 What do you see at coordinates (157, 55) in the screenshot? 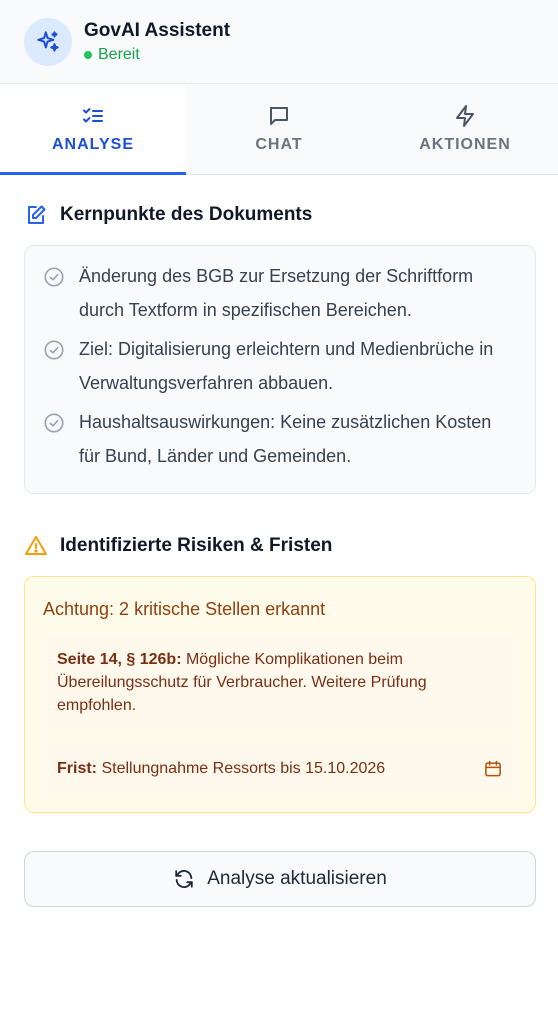
I see `status-indicator: Bereit` at bounding box center [157, 55].